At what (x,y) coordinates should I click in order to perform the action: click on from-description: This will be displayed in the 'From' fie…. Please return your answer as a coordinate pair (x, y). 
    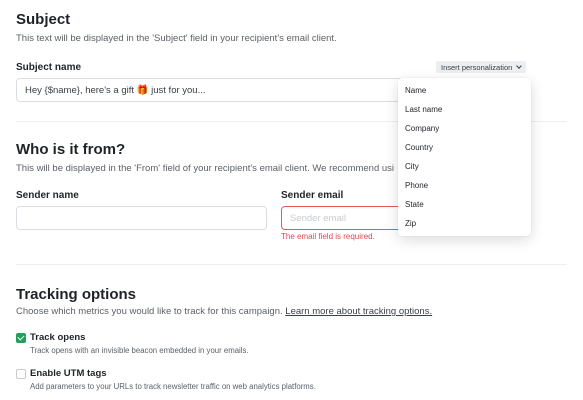
    Looking at the image, I should click on (205, 168).